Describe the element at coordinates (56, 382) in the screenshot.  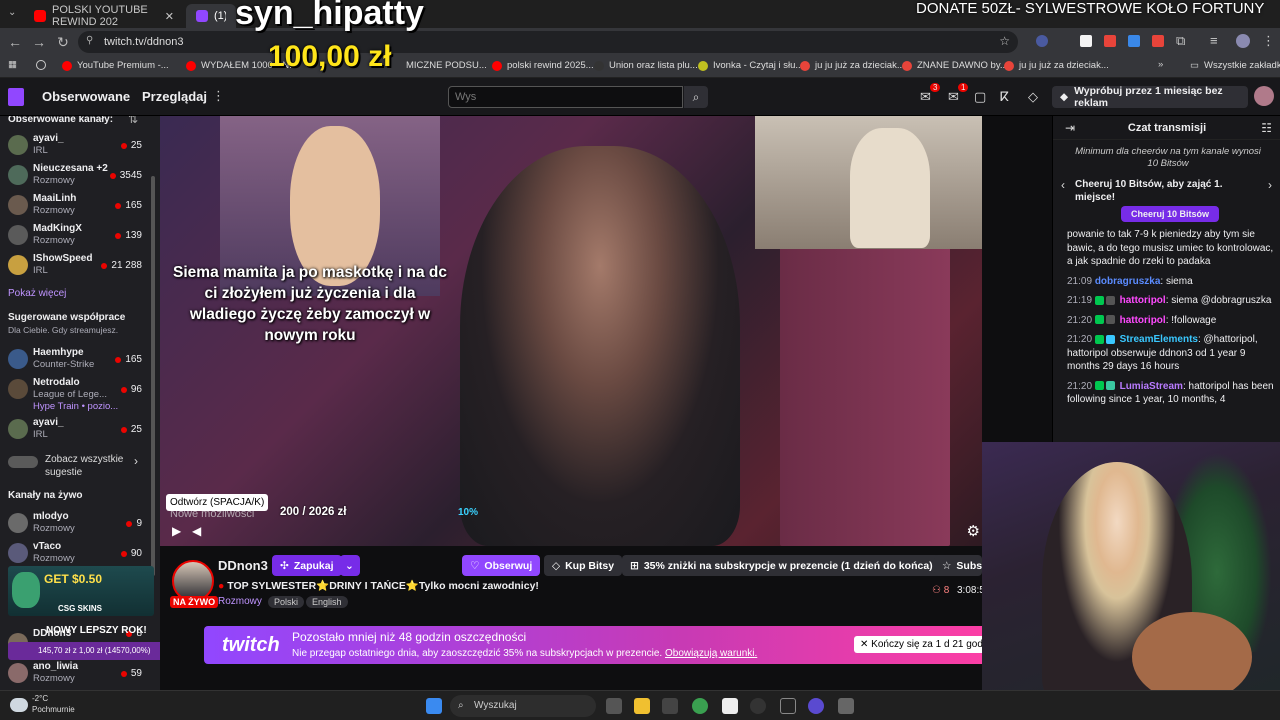
I see `channel-name: Netrodalo` at that location.